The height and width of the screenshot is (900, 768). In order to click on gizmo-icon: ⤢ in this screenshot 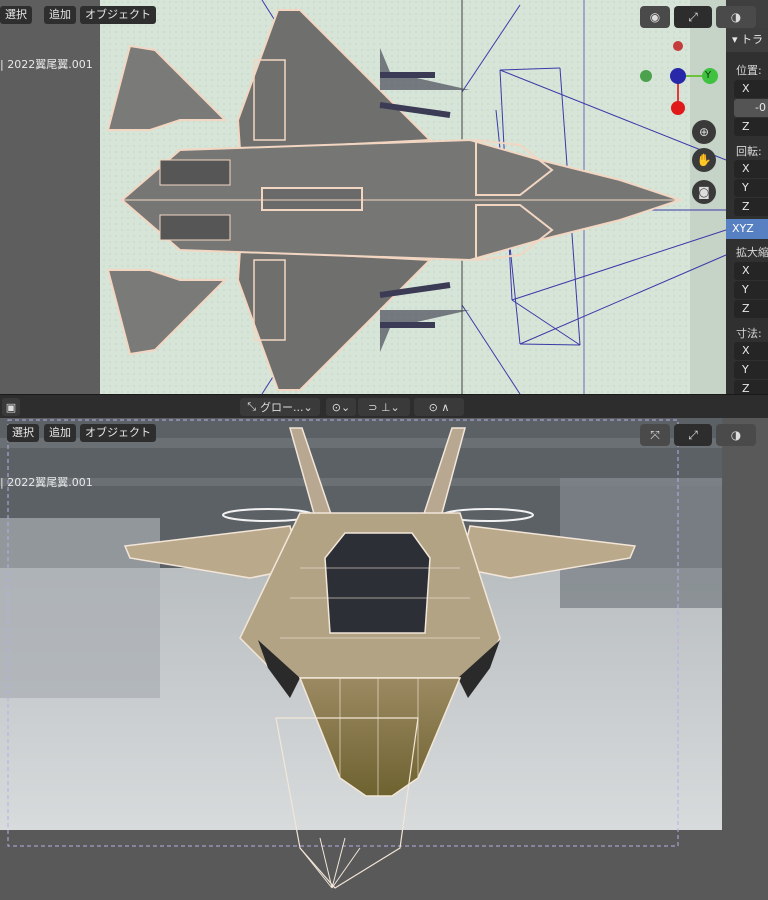, I will do `click(693, 17)`.